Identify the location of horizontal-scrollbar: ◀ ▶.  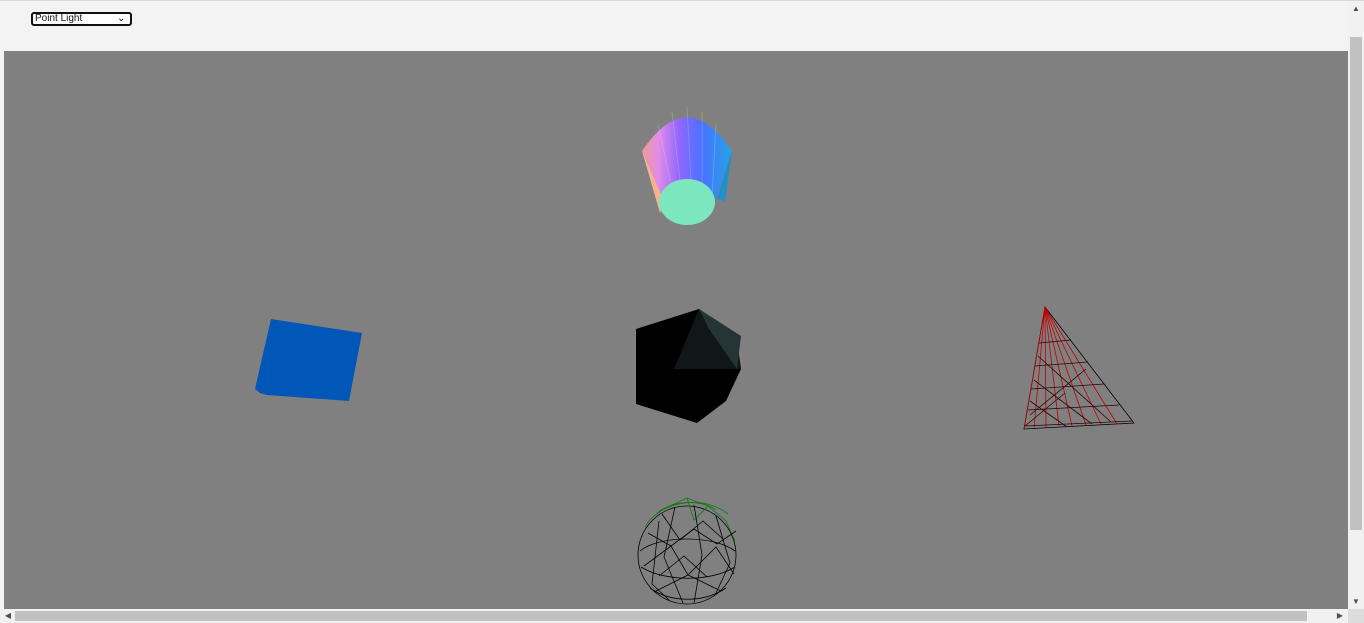
(674, 616).